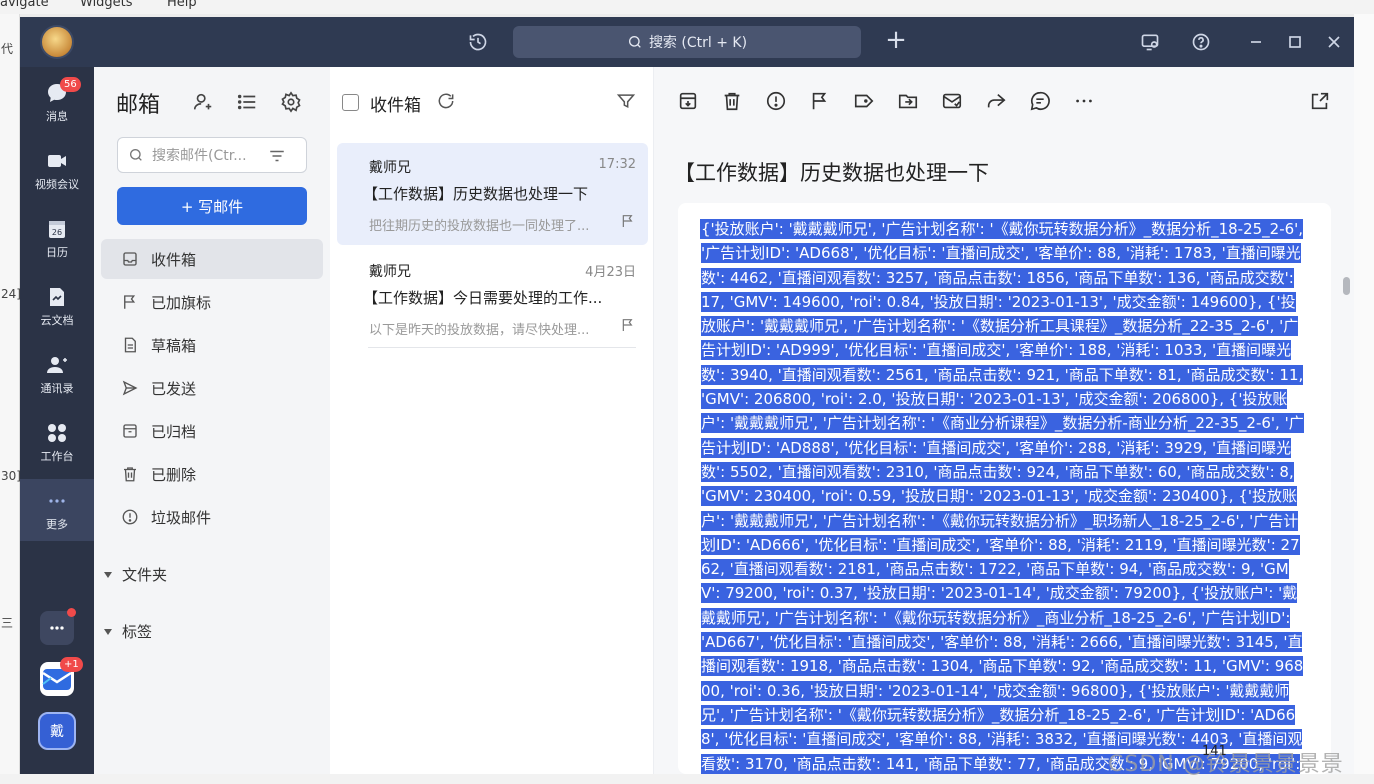 The height and width of the screenshot is (784, 1374). Describe the element at coordinates (1226, 764) in the screenshot. I see `watermark: CSDN @铃景景景景景` at that location.